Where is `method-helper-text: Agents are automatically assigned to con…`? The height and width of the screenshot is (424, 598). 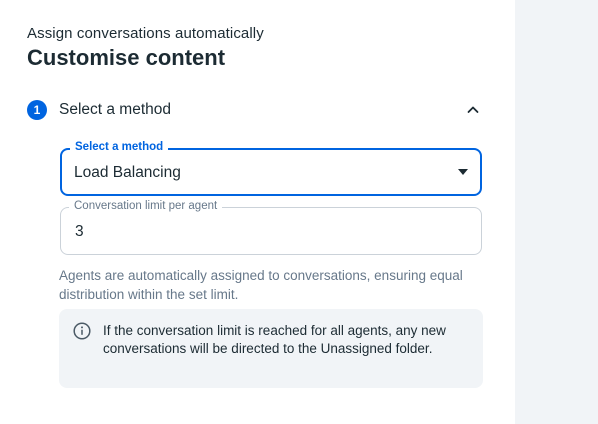
method-helper-text: Agents are automatically assigned to con… is located at coordinates (261, 285).